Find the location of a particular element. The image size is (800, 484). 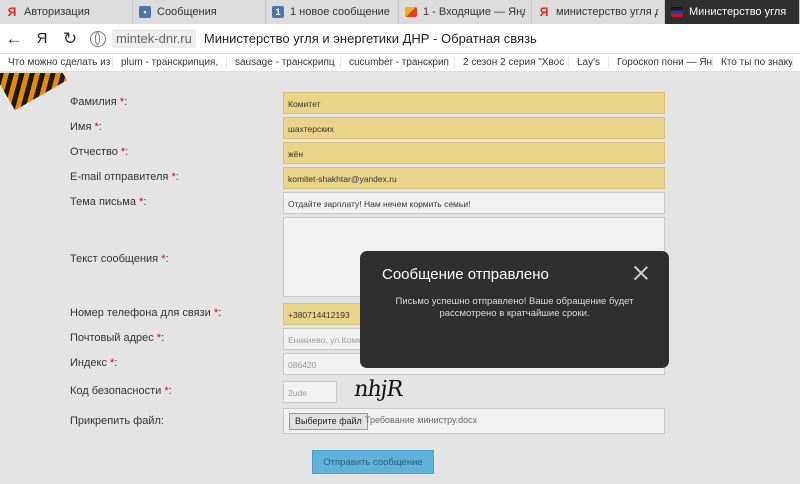

name-field: шахтерских is located at coordinates (474, 128).